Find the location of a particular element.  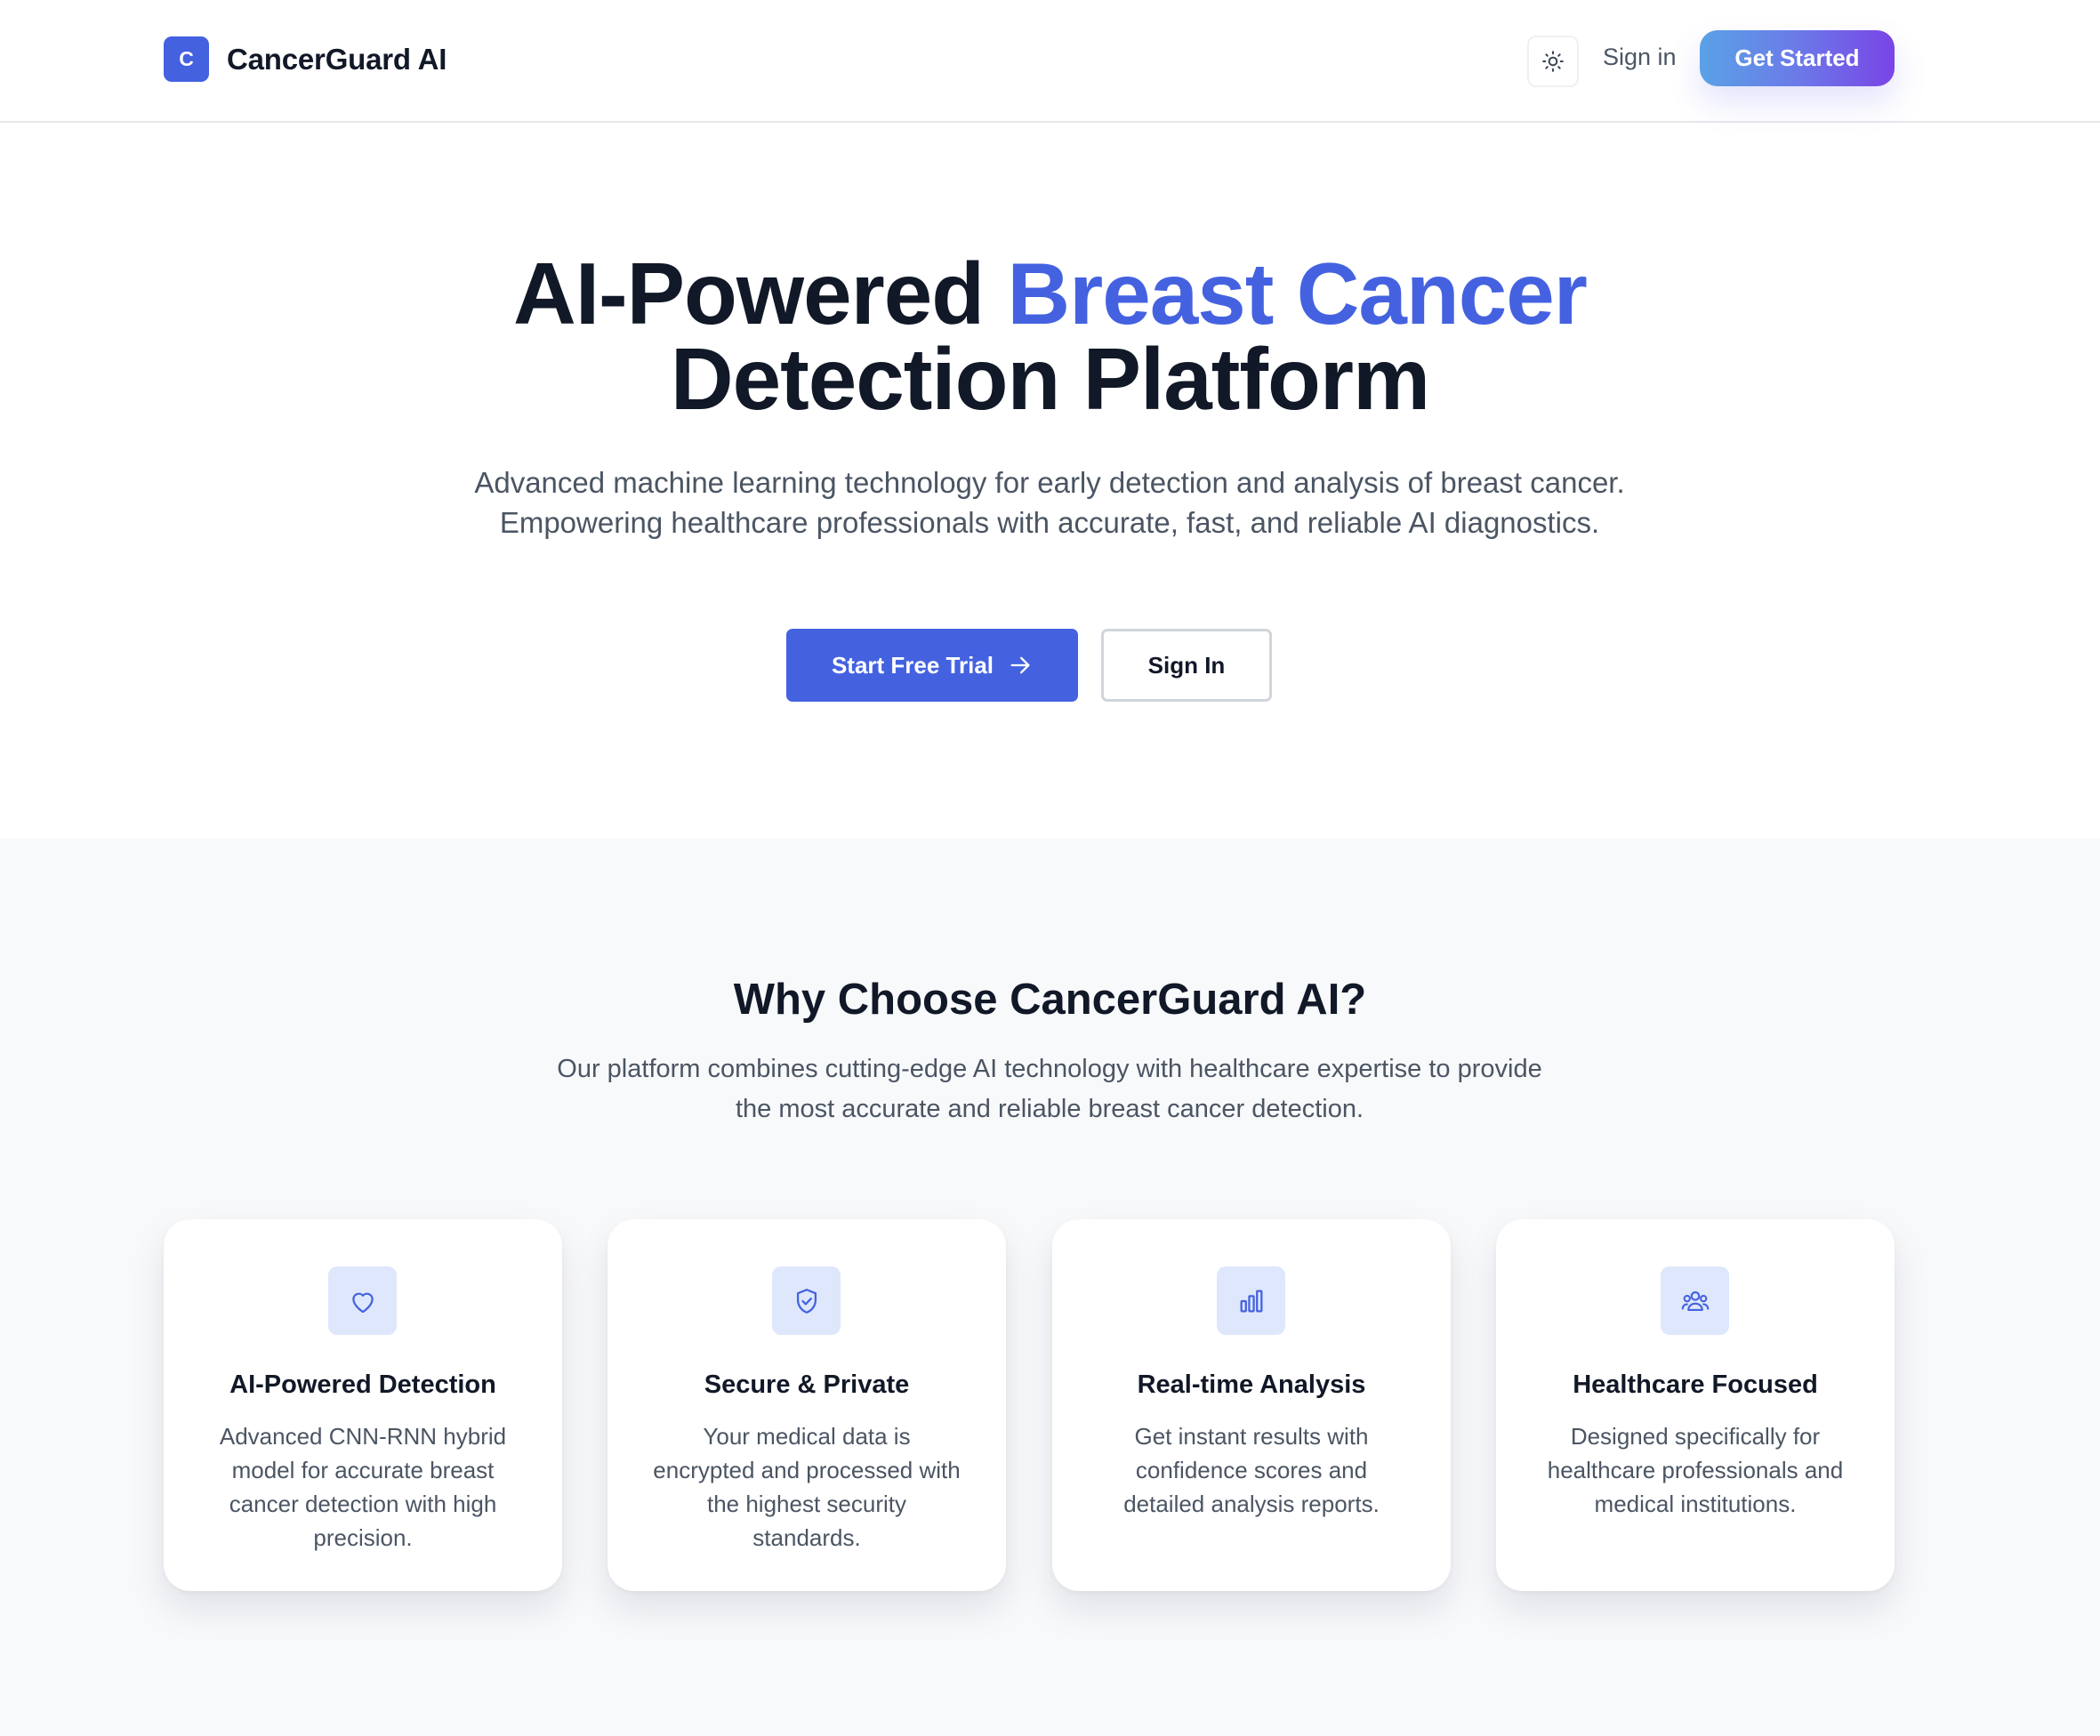

feature-title: Real-time Analysis is located at coordinates (1251, 1384).